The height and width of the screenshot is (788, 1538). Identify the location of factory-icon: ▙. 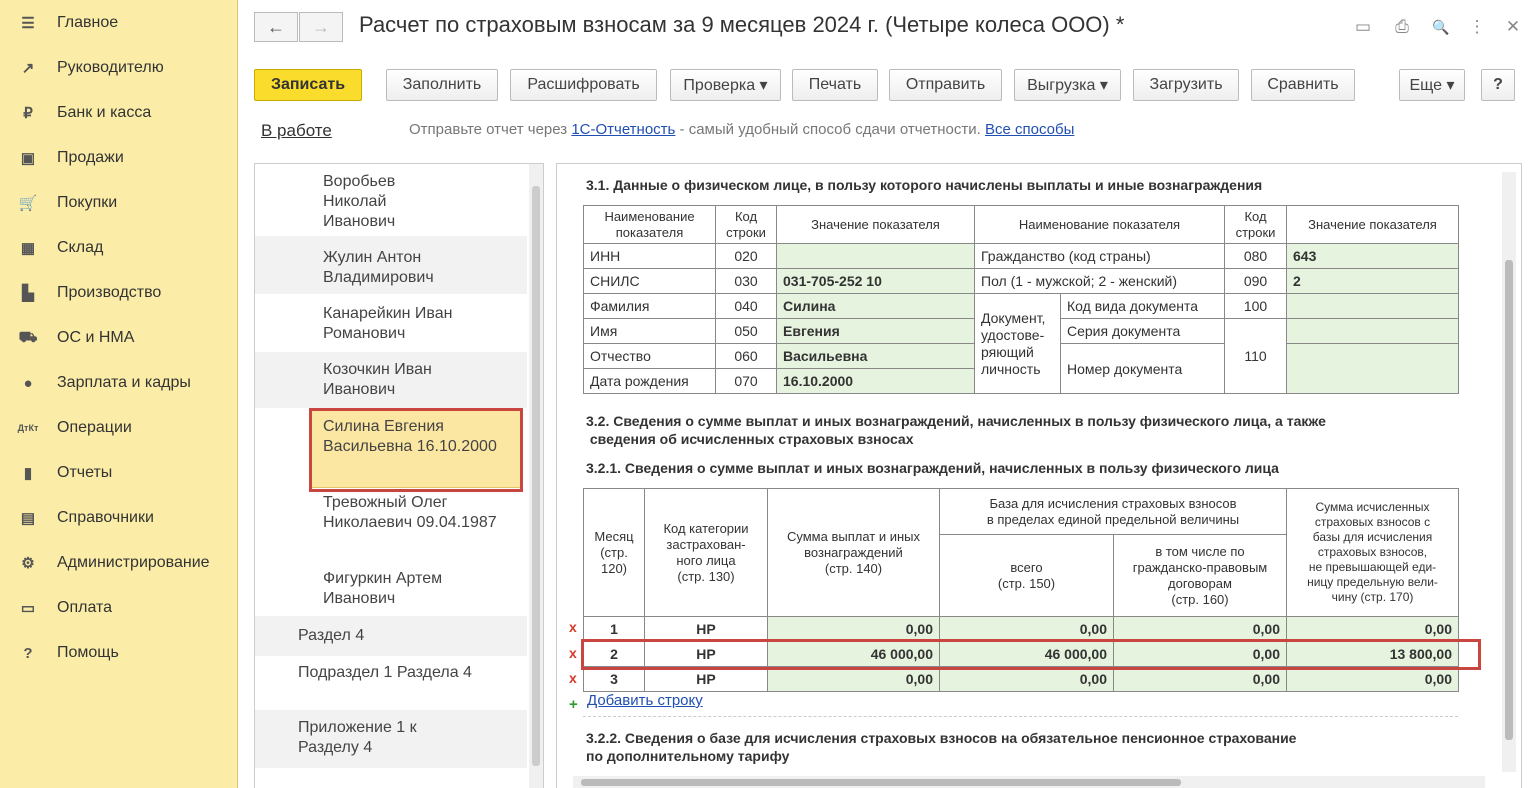
(28, 293).